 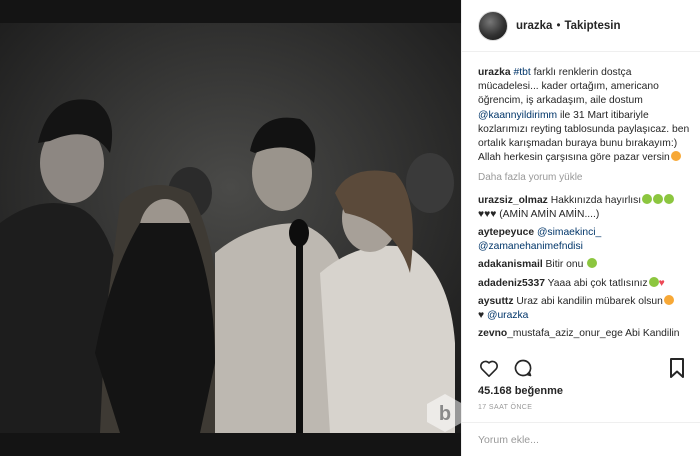 I want to click on comment-input, so click(x=581, y=439).